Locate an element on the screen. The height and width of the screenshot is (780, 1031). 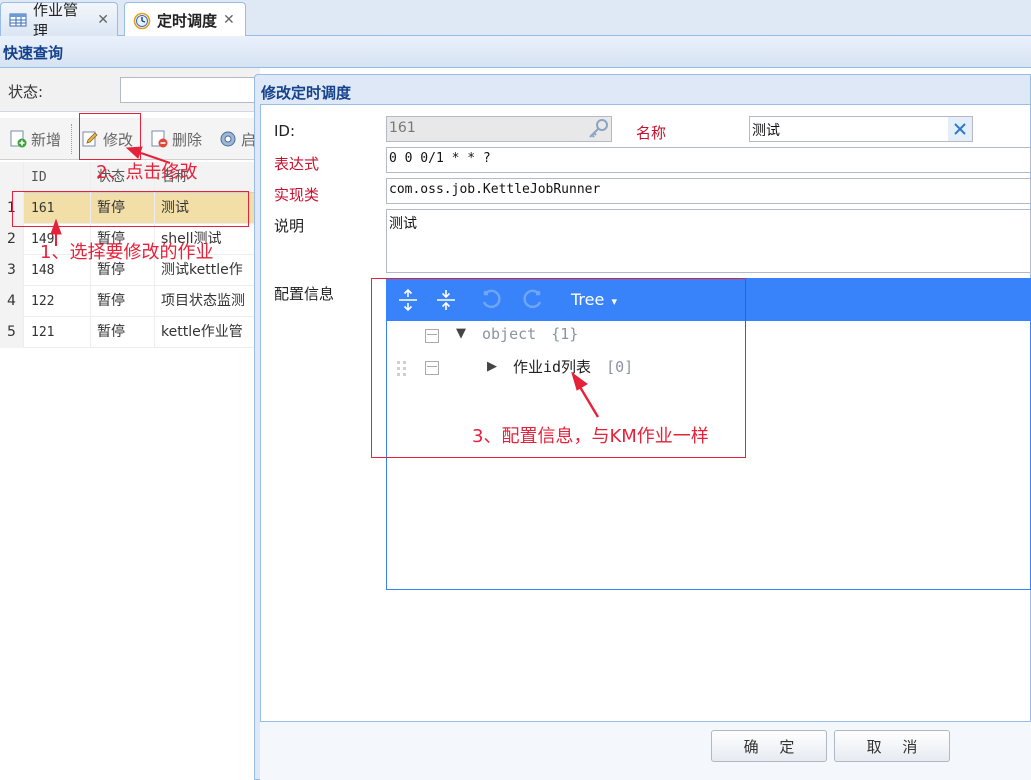
id-label: ID: is located at coordinates (285, 131).